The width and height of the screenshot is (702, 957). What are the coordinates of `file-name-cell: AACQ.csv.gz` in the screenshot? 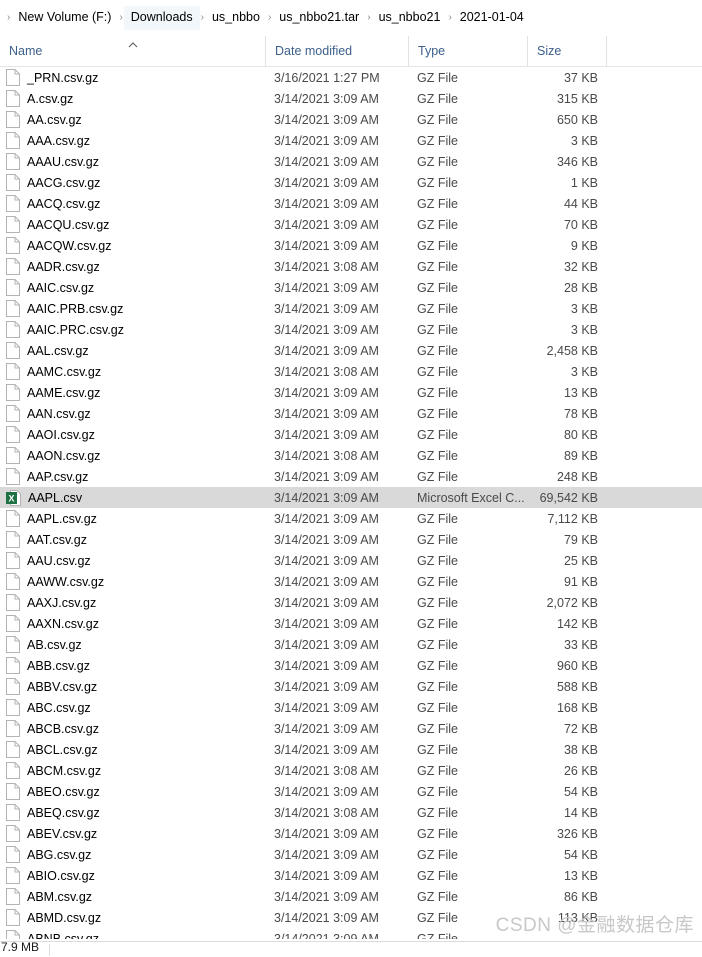 It's located at (132, 203).